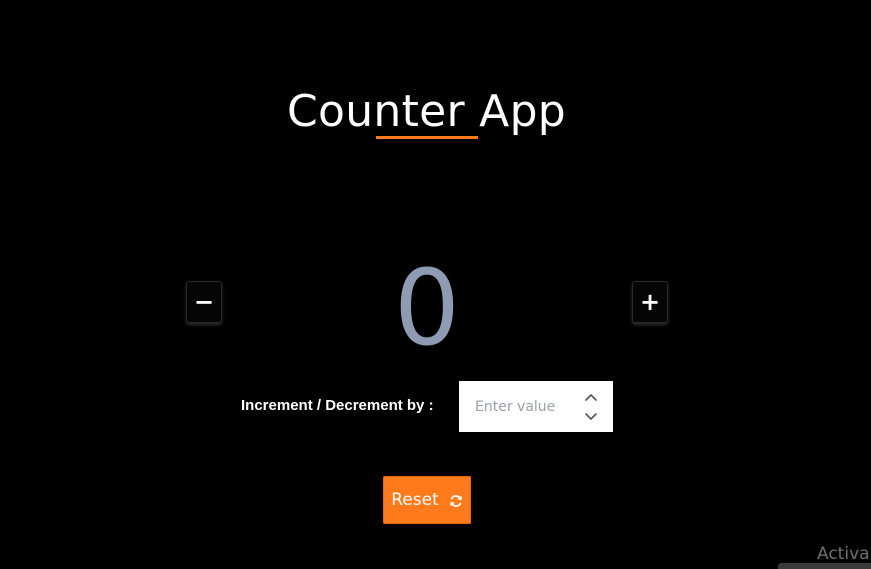 The height and width of the screenshot is (569, 871). I want to click on refresh-icon, so click(456, 500).